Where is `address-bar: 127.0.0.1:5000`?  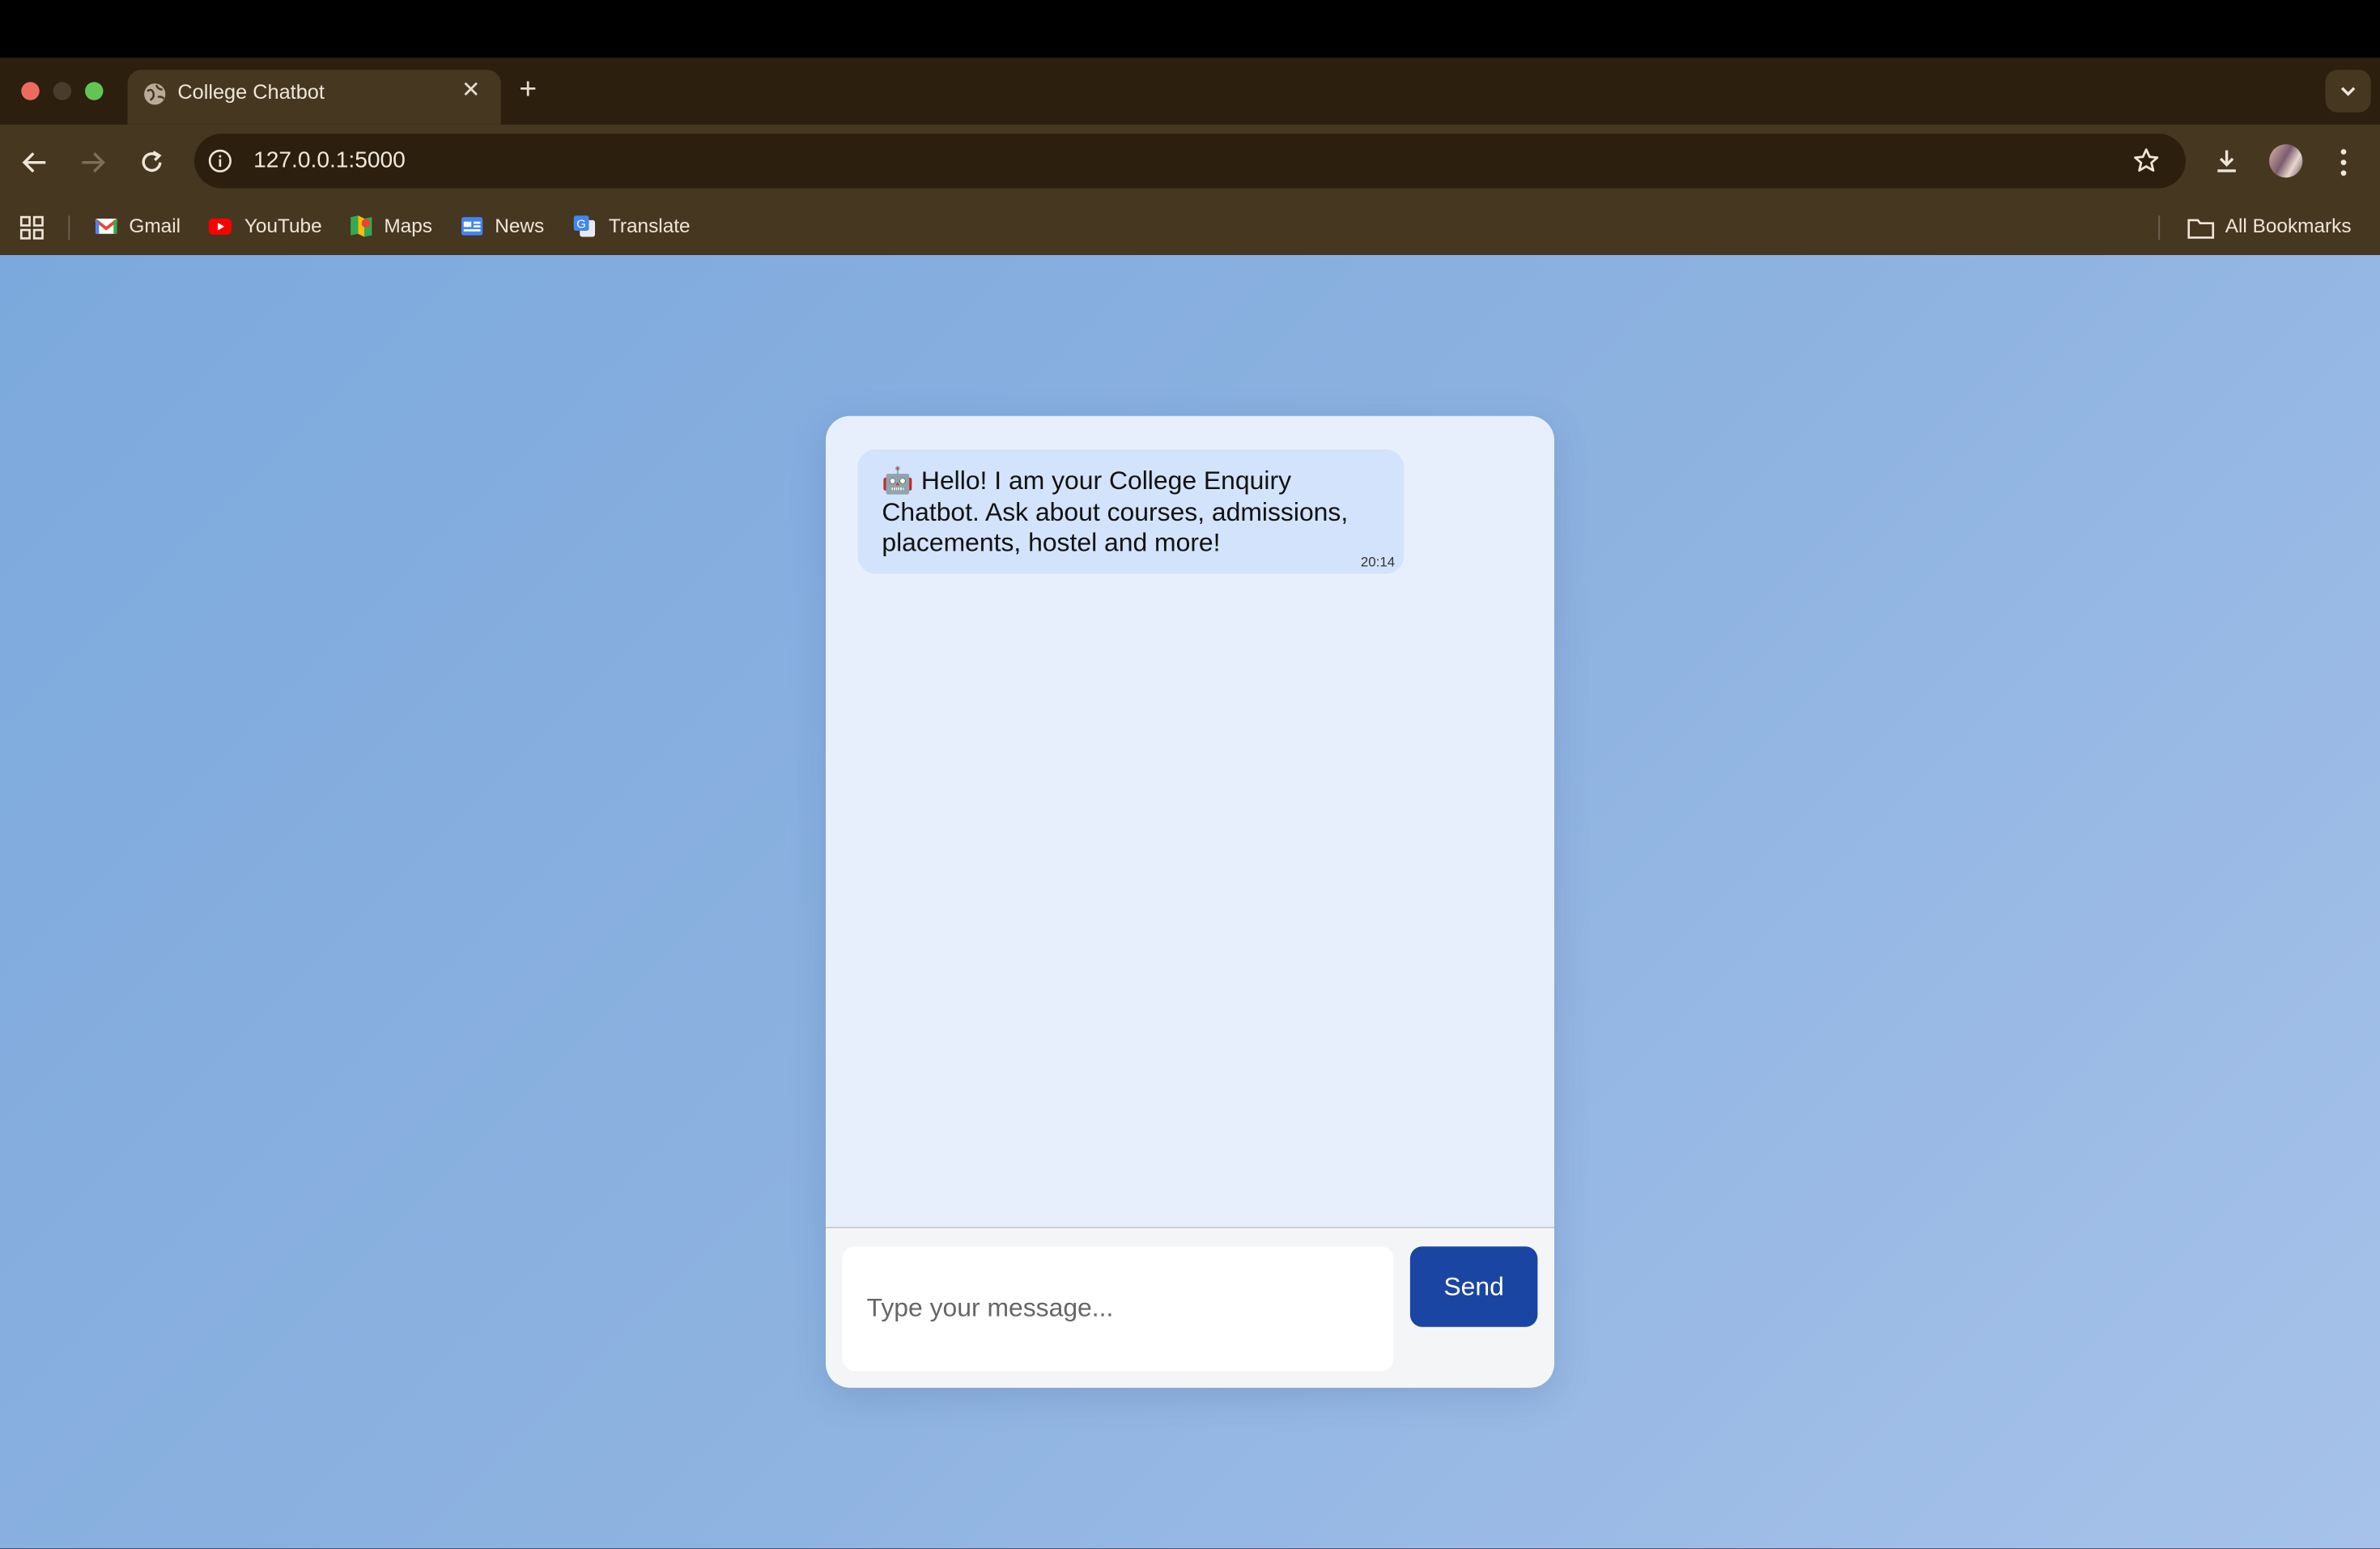 address-bar: 127.0.0.1:5000 is located at coordinates (1190, 162).